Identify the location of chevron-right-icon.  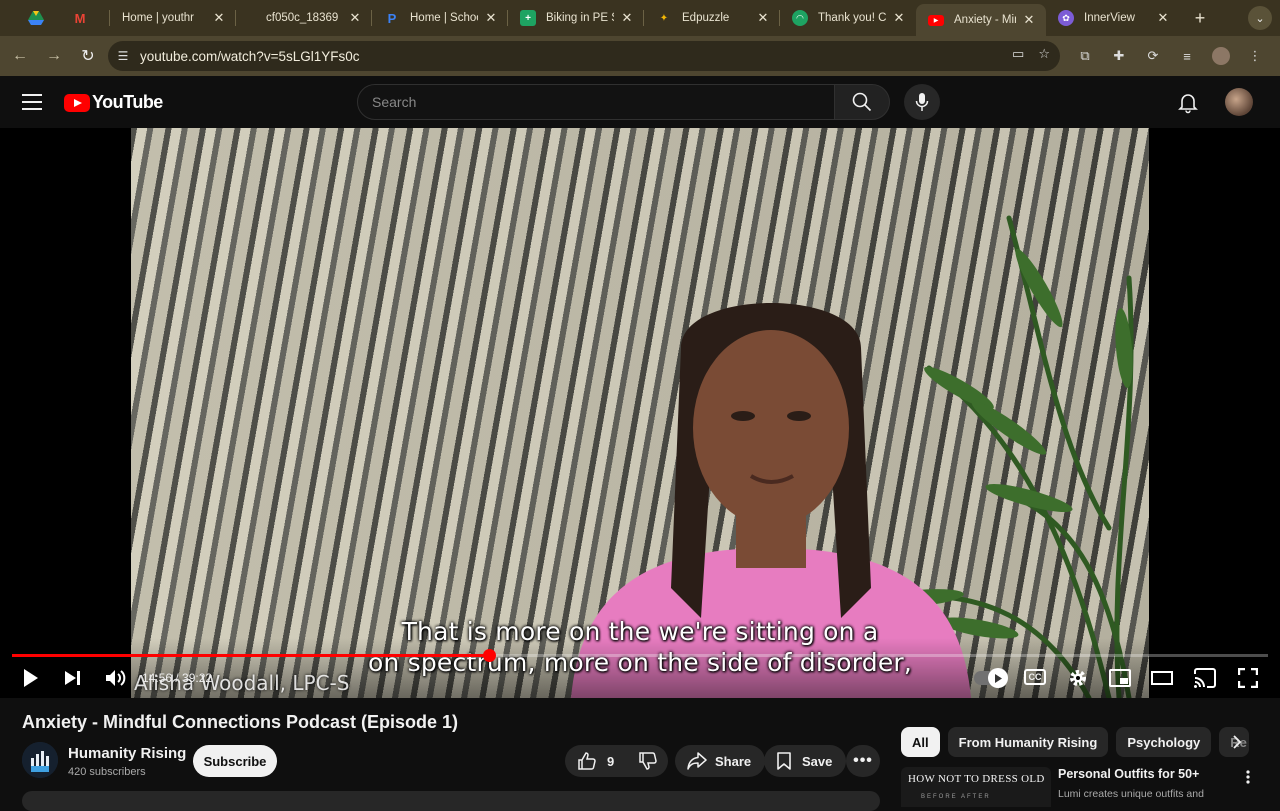
(1237, 742).